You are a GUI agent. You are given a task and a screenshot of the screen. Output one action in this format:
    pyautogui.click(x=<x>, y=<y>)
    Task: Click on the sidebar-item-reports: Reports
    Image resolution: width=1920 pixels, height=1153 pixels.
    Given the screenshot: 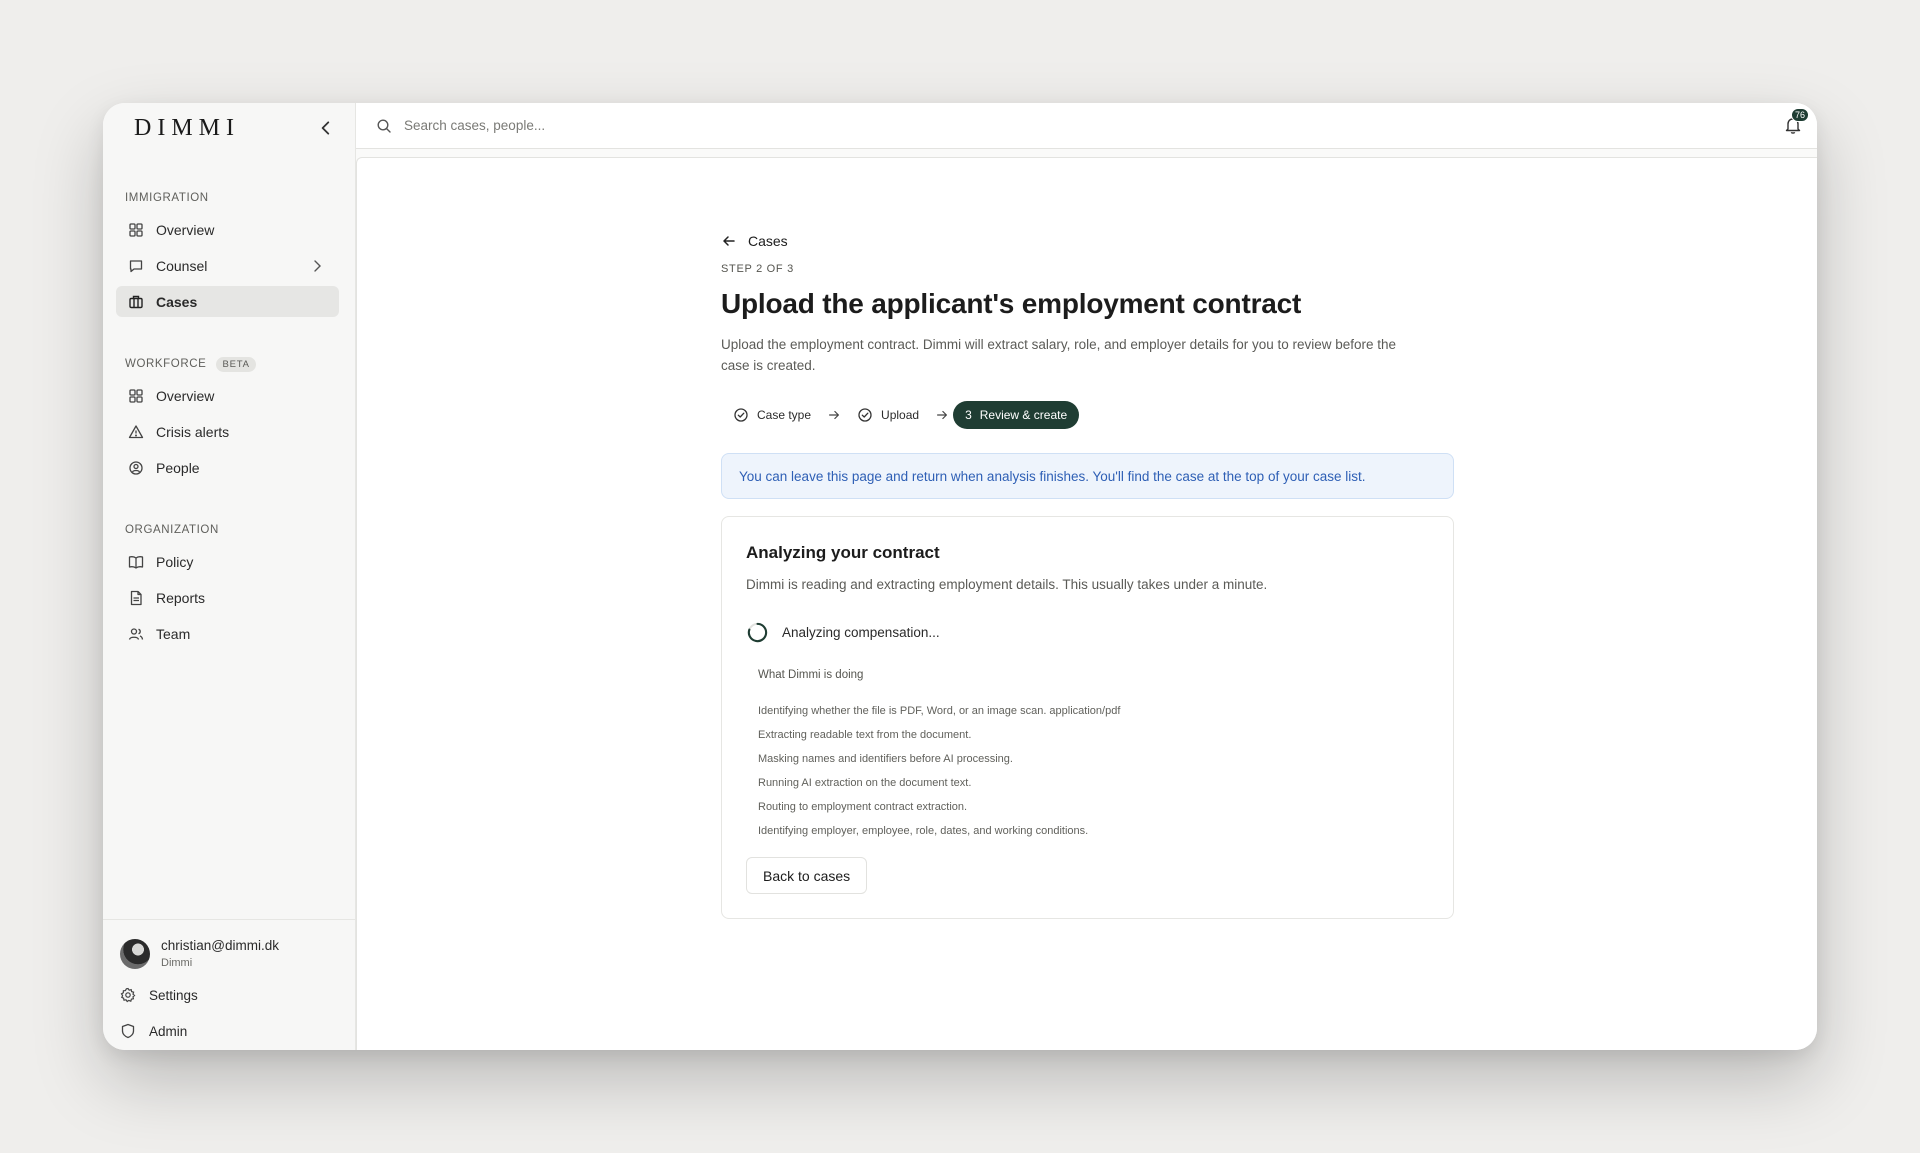 What is the action you would take?
    pyautogui.click(x=227, y=597)
    